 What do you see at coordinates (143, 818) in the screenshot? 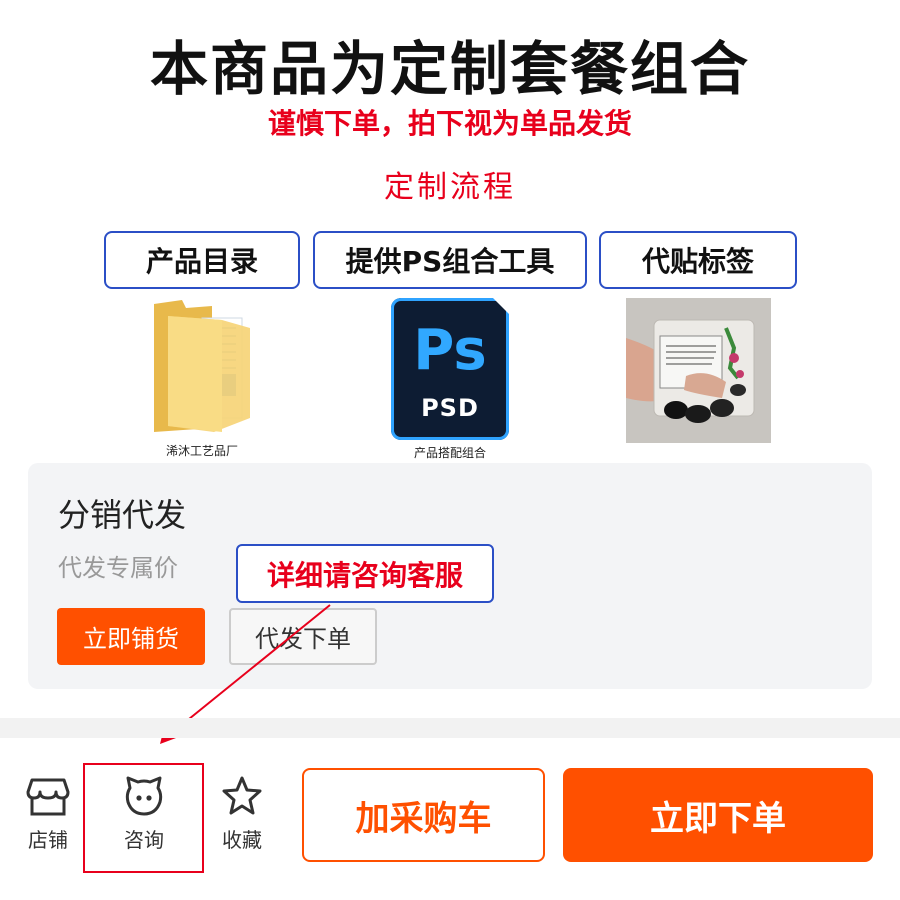
I see `consult-highlight-box` at bounding box center [143, 818].